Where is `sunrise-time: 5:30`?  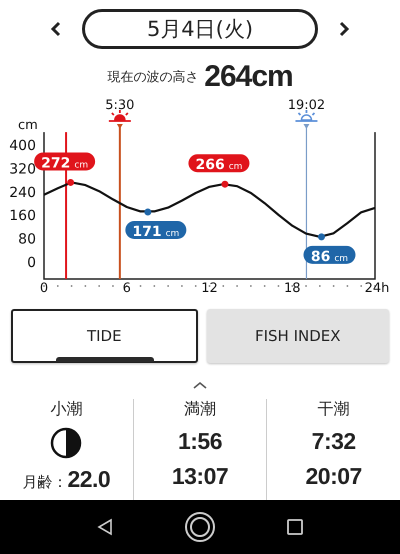 sunrise-time: 5:30 is located at coordinates (119, 105).